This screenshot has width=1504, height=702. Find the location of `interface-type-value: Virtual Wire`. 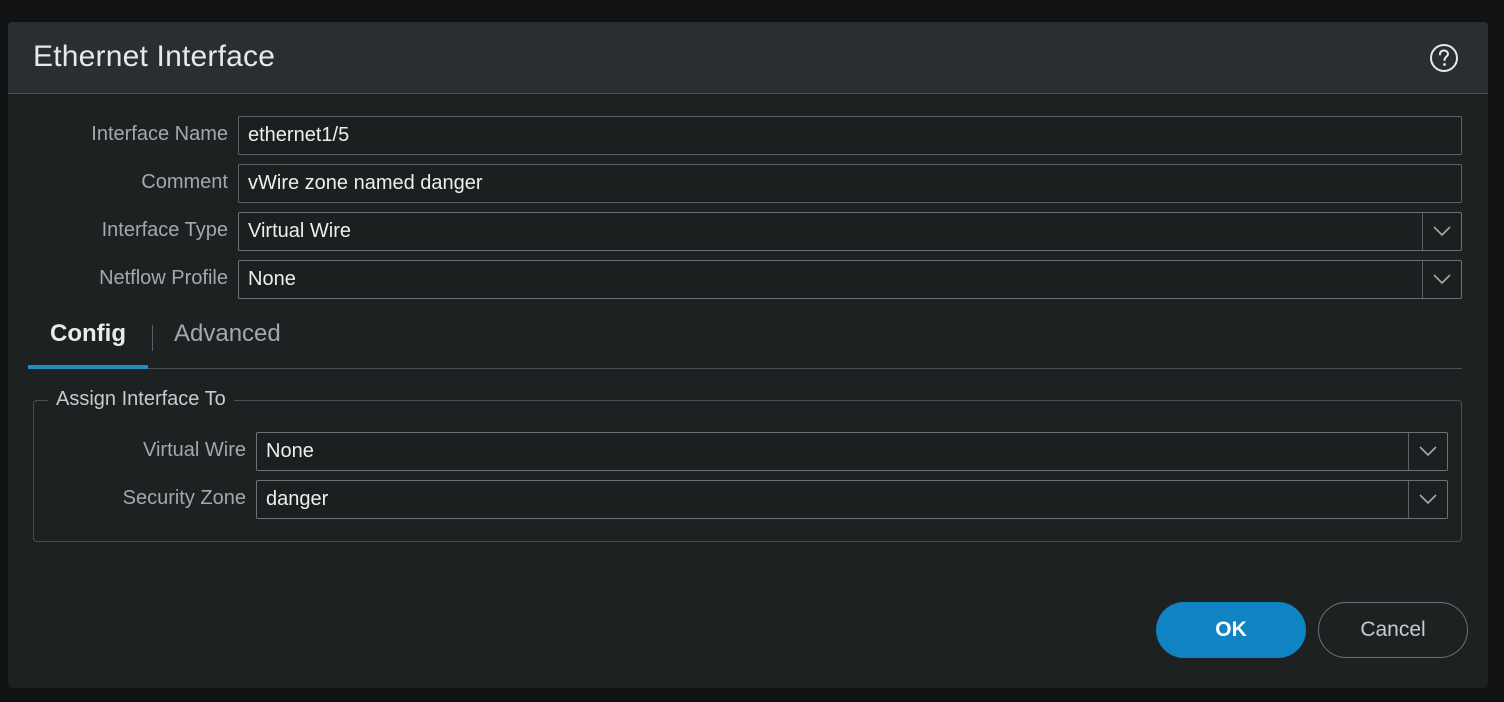

interface-type-value: Virtual Wire is located at coordinates (299, 231).